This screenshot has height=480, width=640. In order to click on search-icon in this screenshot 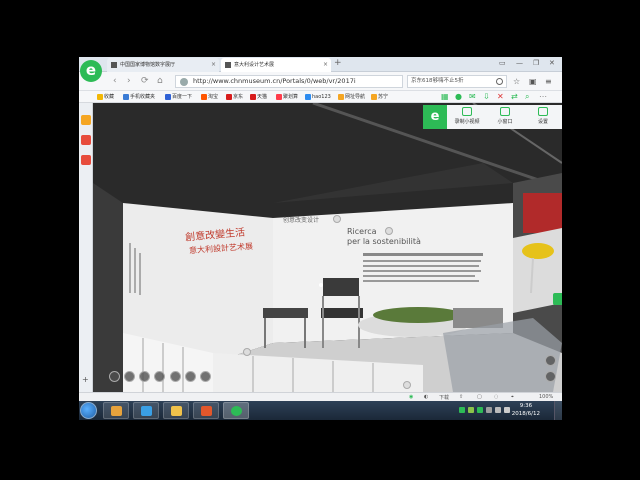, I will do `click(499, 81)`.